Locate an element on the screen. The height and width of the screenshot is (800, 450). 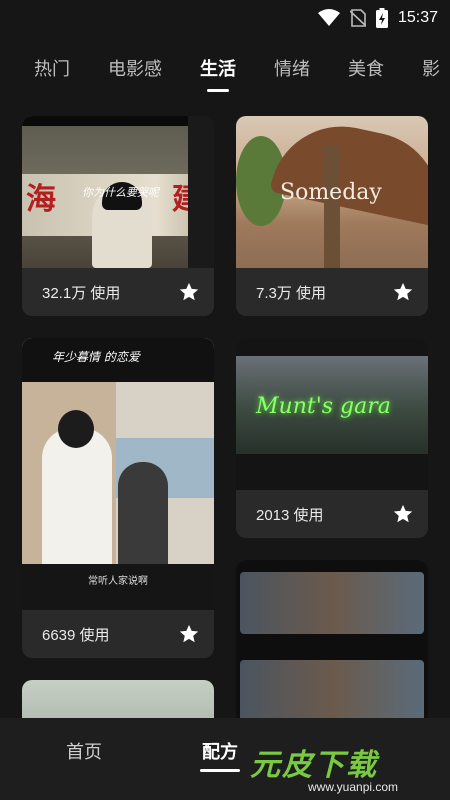
template-card: Munt's gara 2013 使用 is located at coordinates (332, 438).